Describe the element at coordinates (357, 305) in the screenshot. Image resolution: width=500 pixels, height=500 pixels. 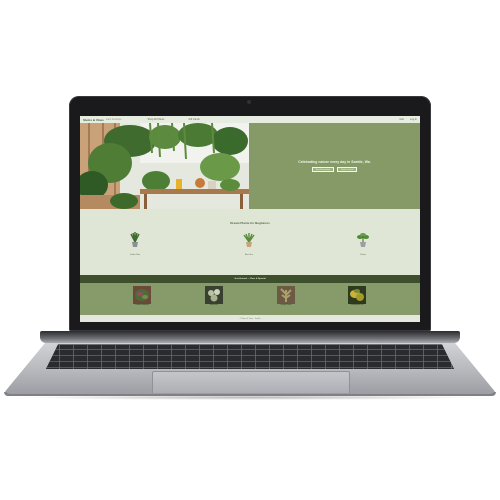
I see `collection-item-label: Philodendron Pink` at that location.